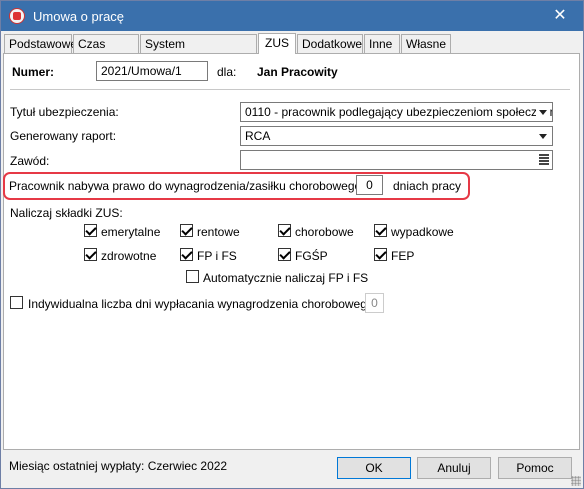 The width and height of the screenshot is (584, 489). Describe the element at coordinates (186, 230) in the screenshot. I see `checkbox-rentowe` at that location.